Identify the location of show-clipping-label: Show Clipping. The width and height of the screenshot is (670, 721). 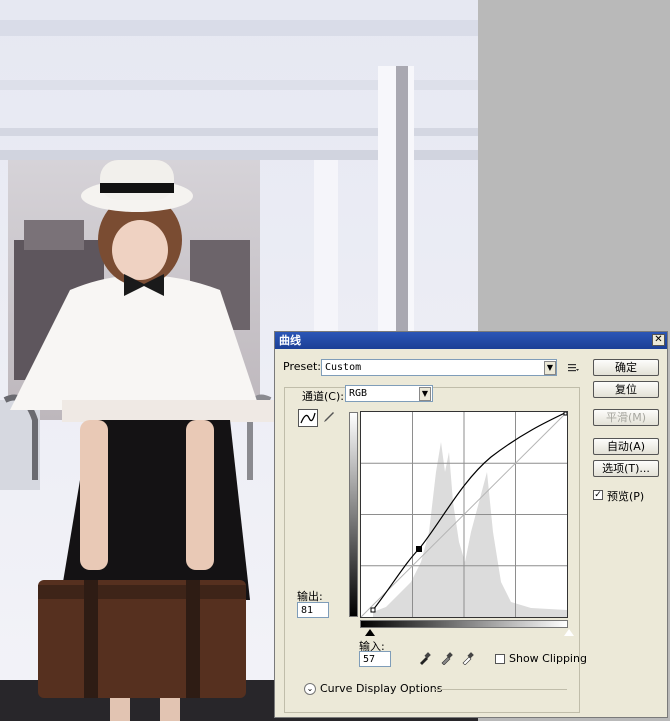
(548, 658).